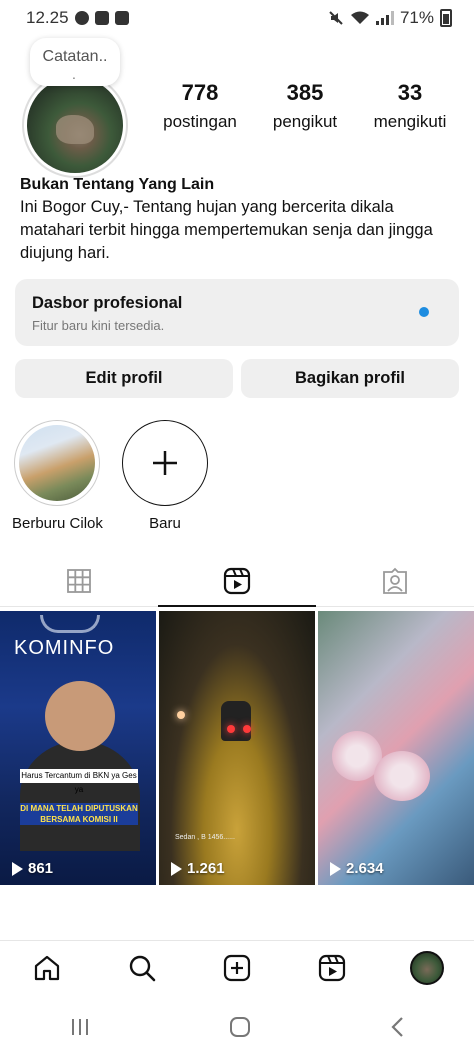  I want to click on reel-rider, so click(236, 721).